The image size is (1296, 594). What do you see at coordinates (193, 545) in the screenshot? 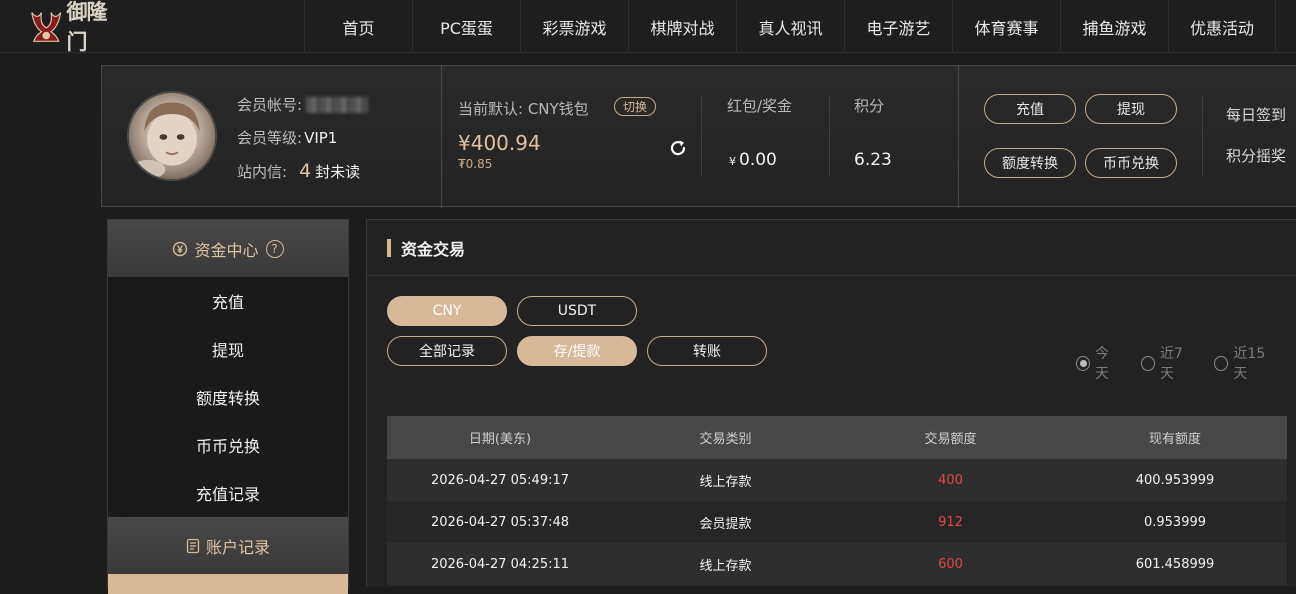
I see `document-icon` at bounding box center [193, 545].